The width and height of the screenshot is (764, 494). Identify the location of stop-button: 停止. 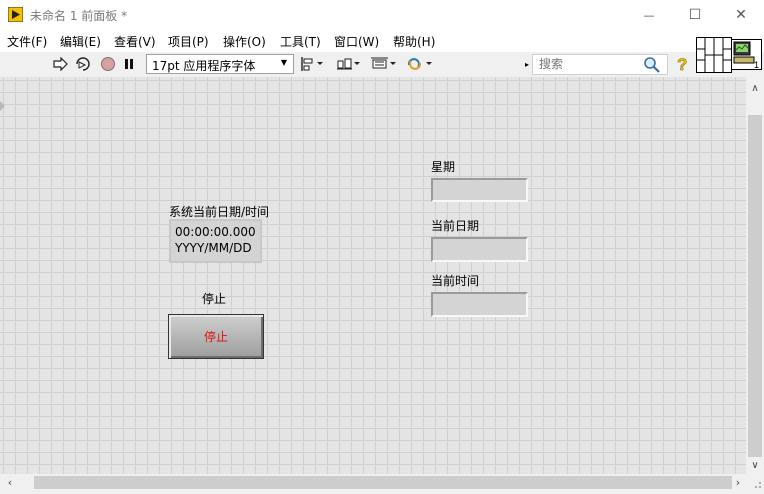
(216, 336).